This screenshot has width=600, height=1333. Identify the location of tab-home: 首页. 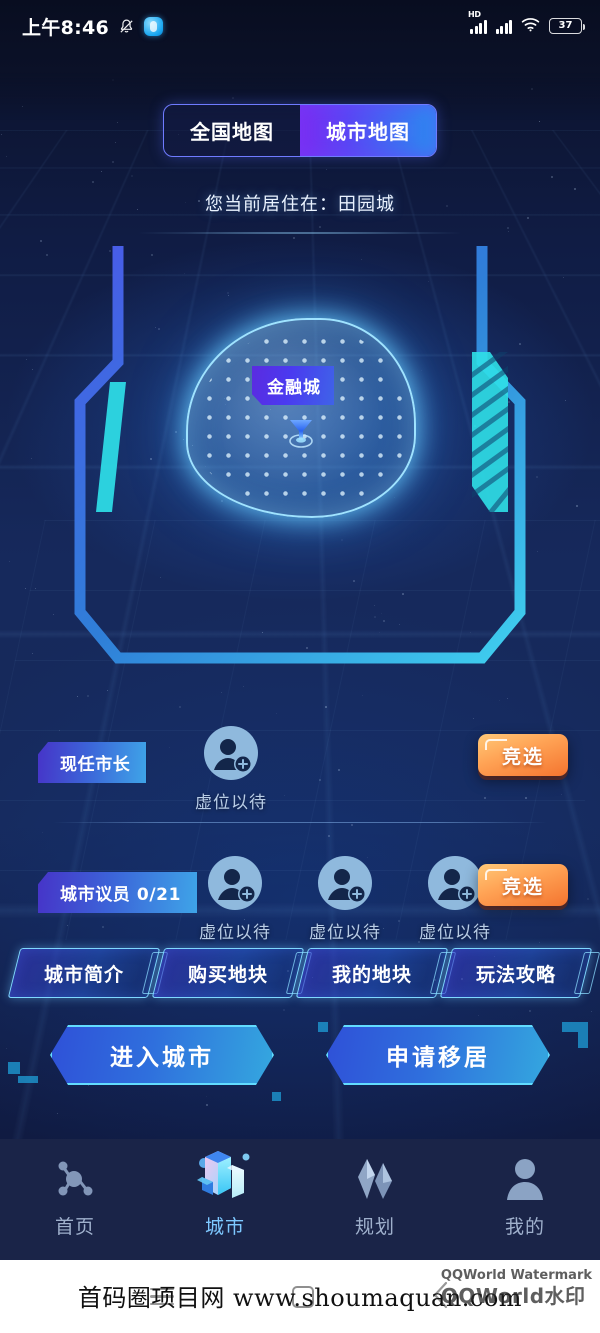
(75, 1196).